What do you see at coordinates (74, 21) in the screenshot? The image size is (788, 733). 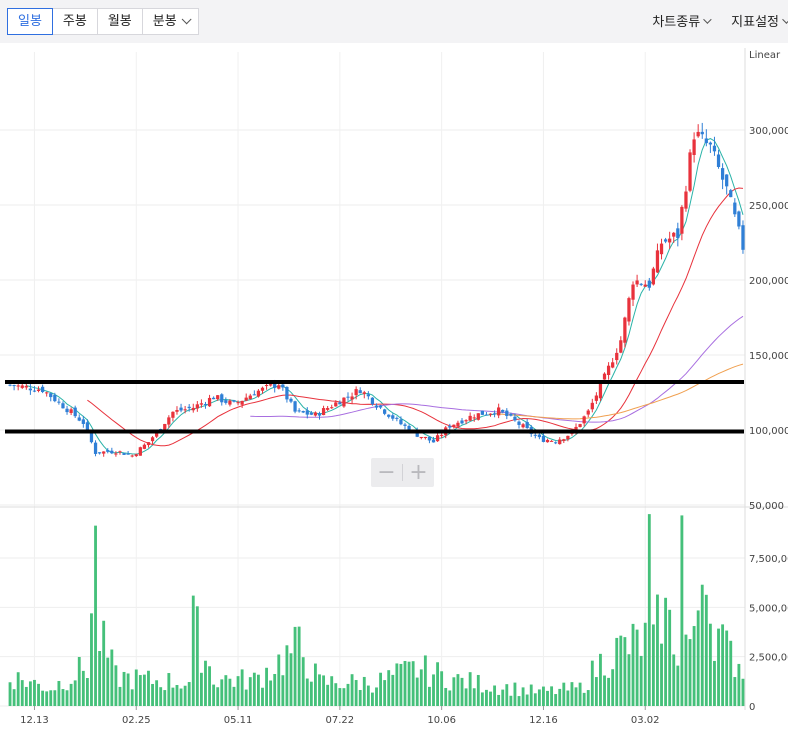 I see `tab-weekly: 주봉` at bounding box center [74, 21].